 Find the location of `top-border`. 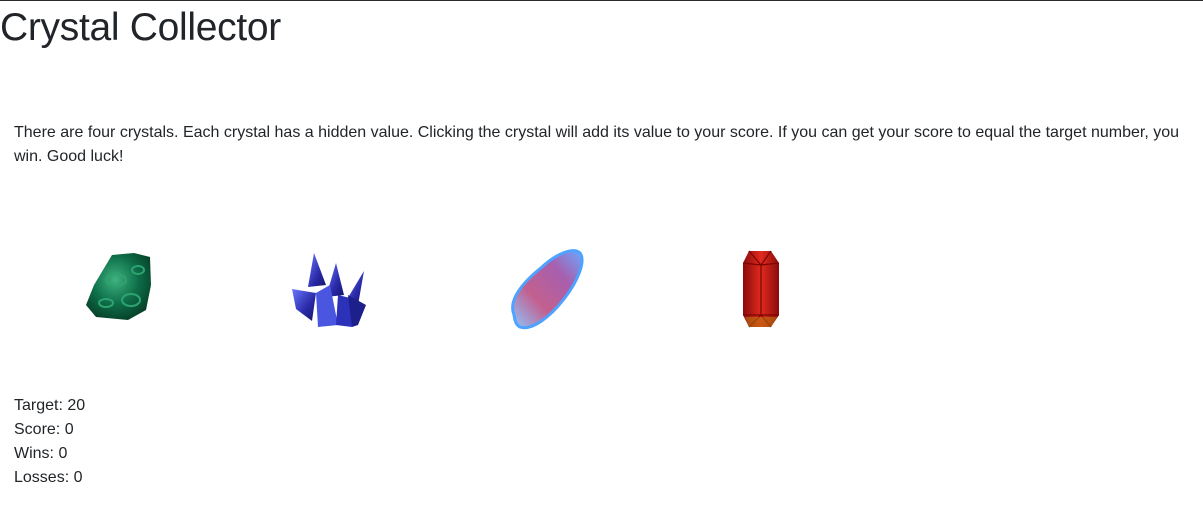

top-border is located at coordinates (601, 0).